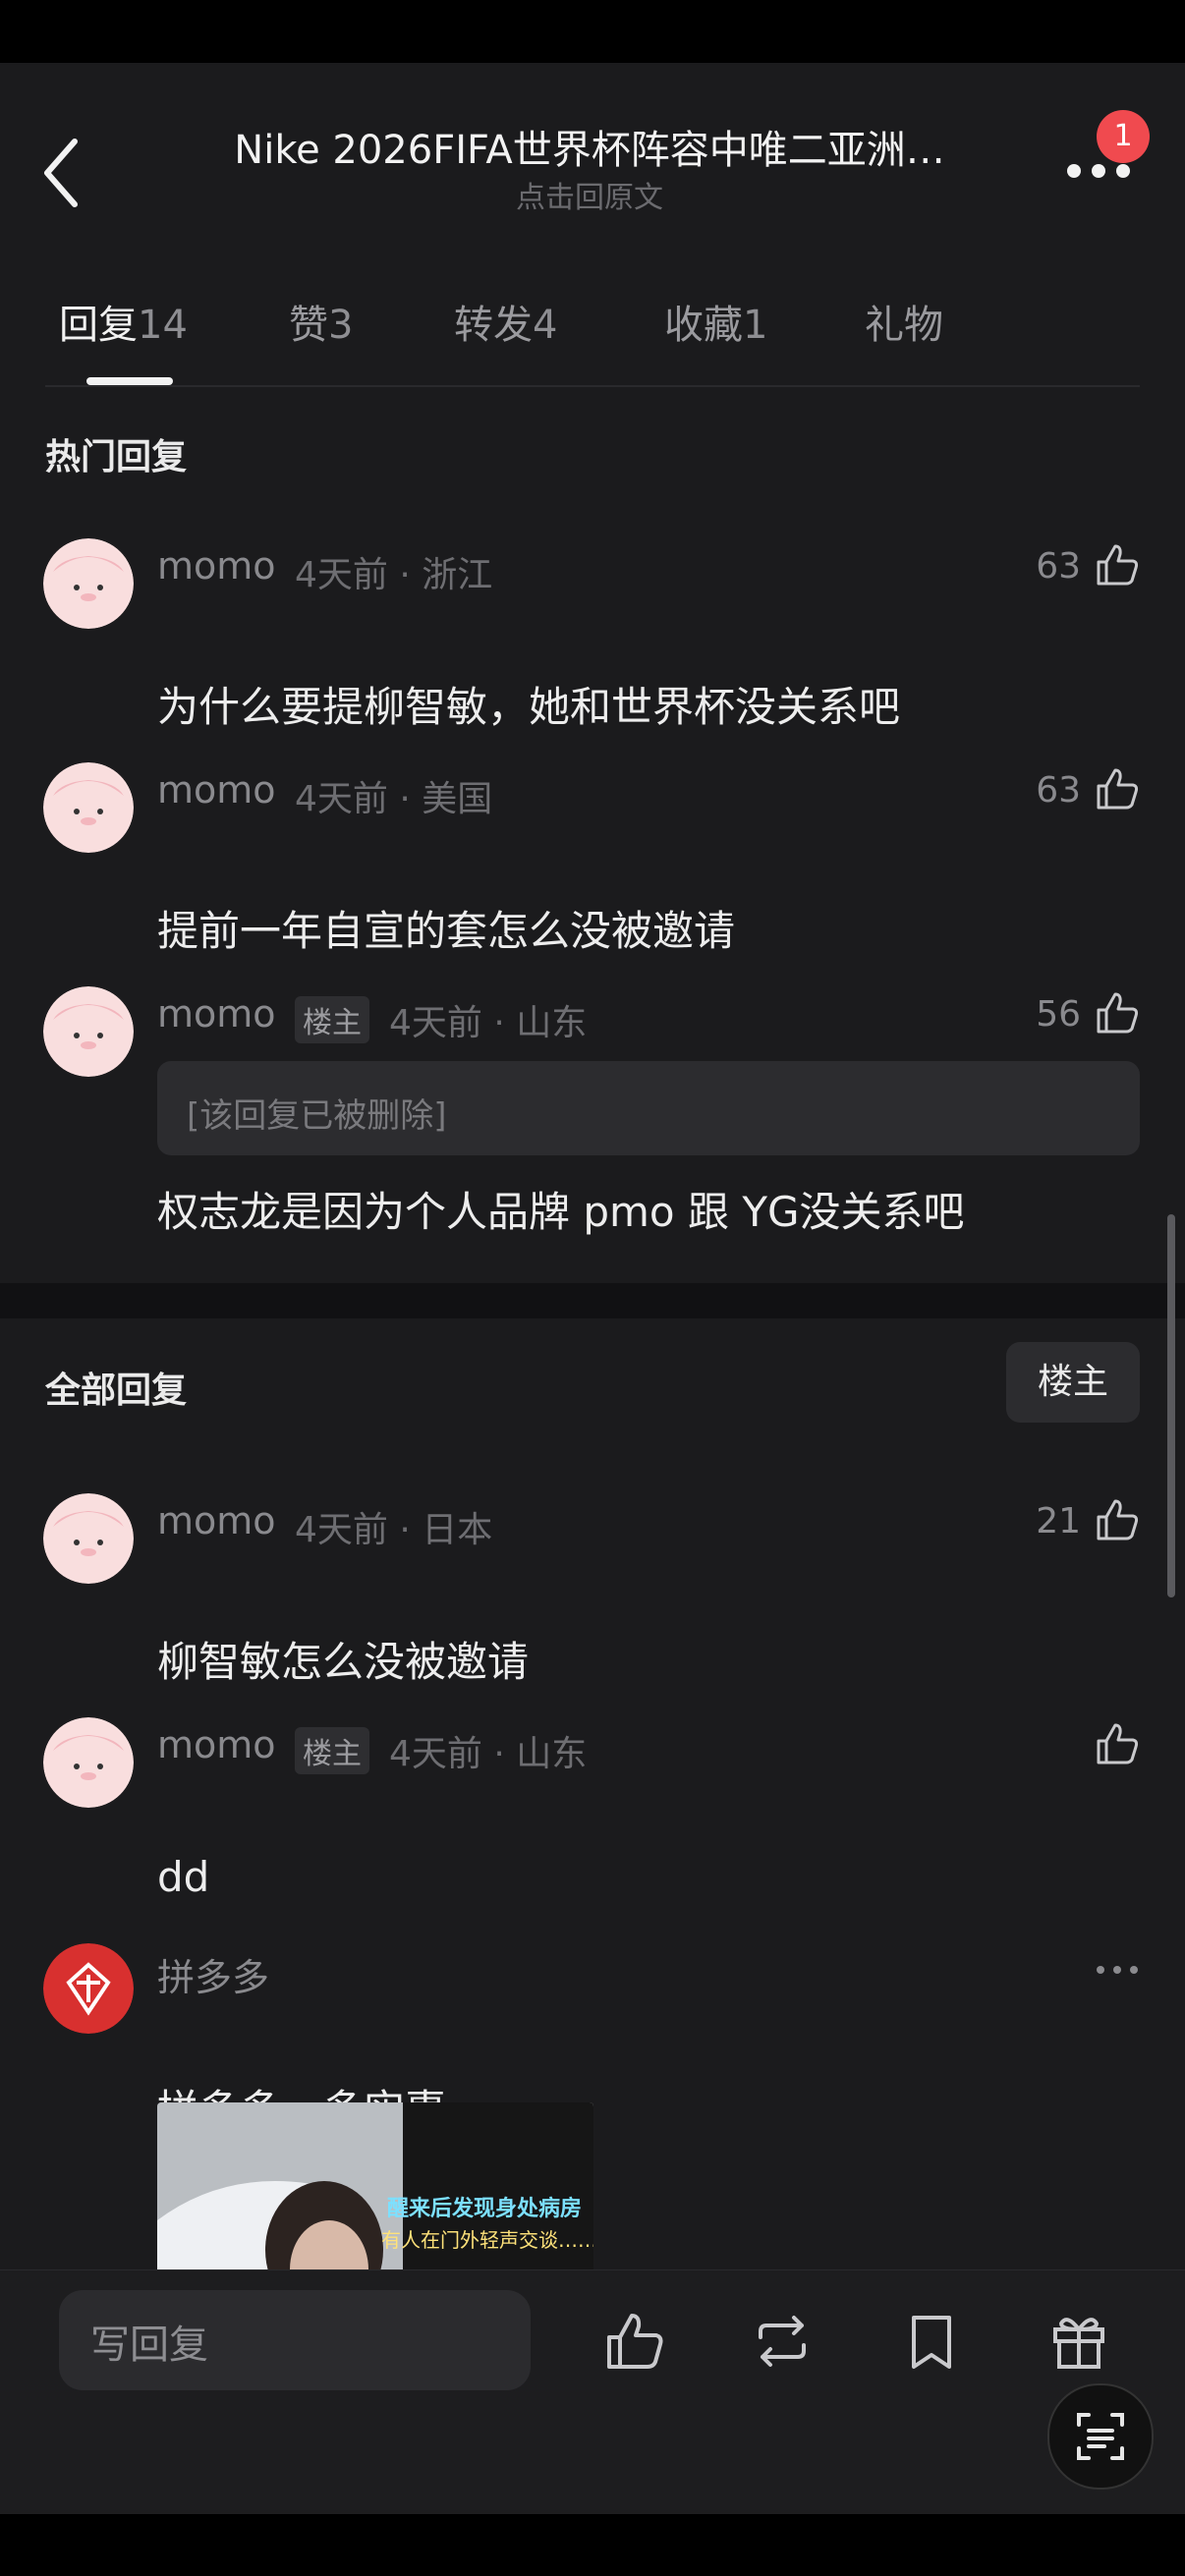 The height and width of the screenshot is (2576, 1185). What do you see at coordinates (1171, 1405) in the screenshot?
I see `scrollbar` at bounding box center [1171, 1405].